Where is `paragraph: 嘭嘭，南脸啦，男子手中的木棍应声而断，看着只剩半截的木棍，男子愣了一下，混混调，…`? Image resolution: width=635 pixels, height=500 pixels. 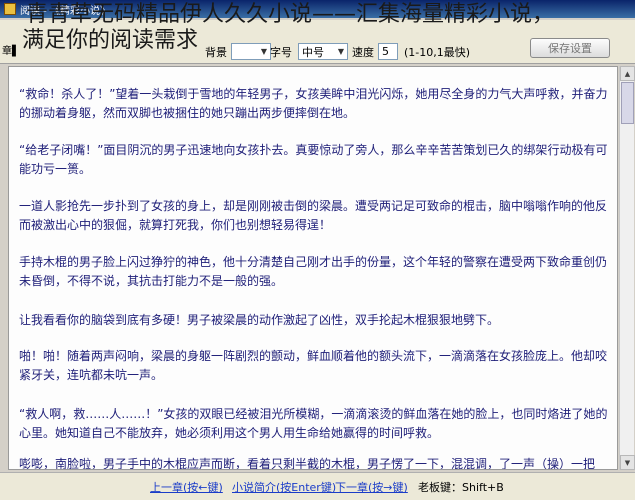 paragraph: 嘭嘭，南脸啦，男子手中的木棍应声而断，看着只剩半截的木棍，男子愣了一下，混混调，… is located at coordinates (307, 463).